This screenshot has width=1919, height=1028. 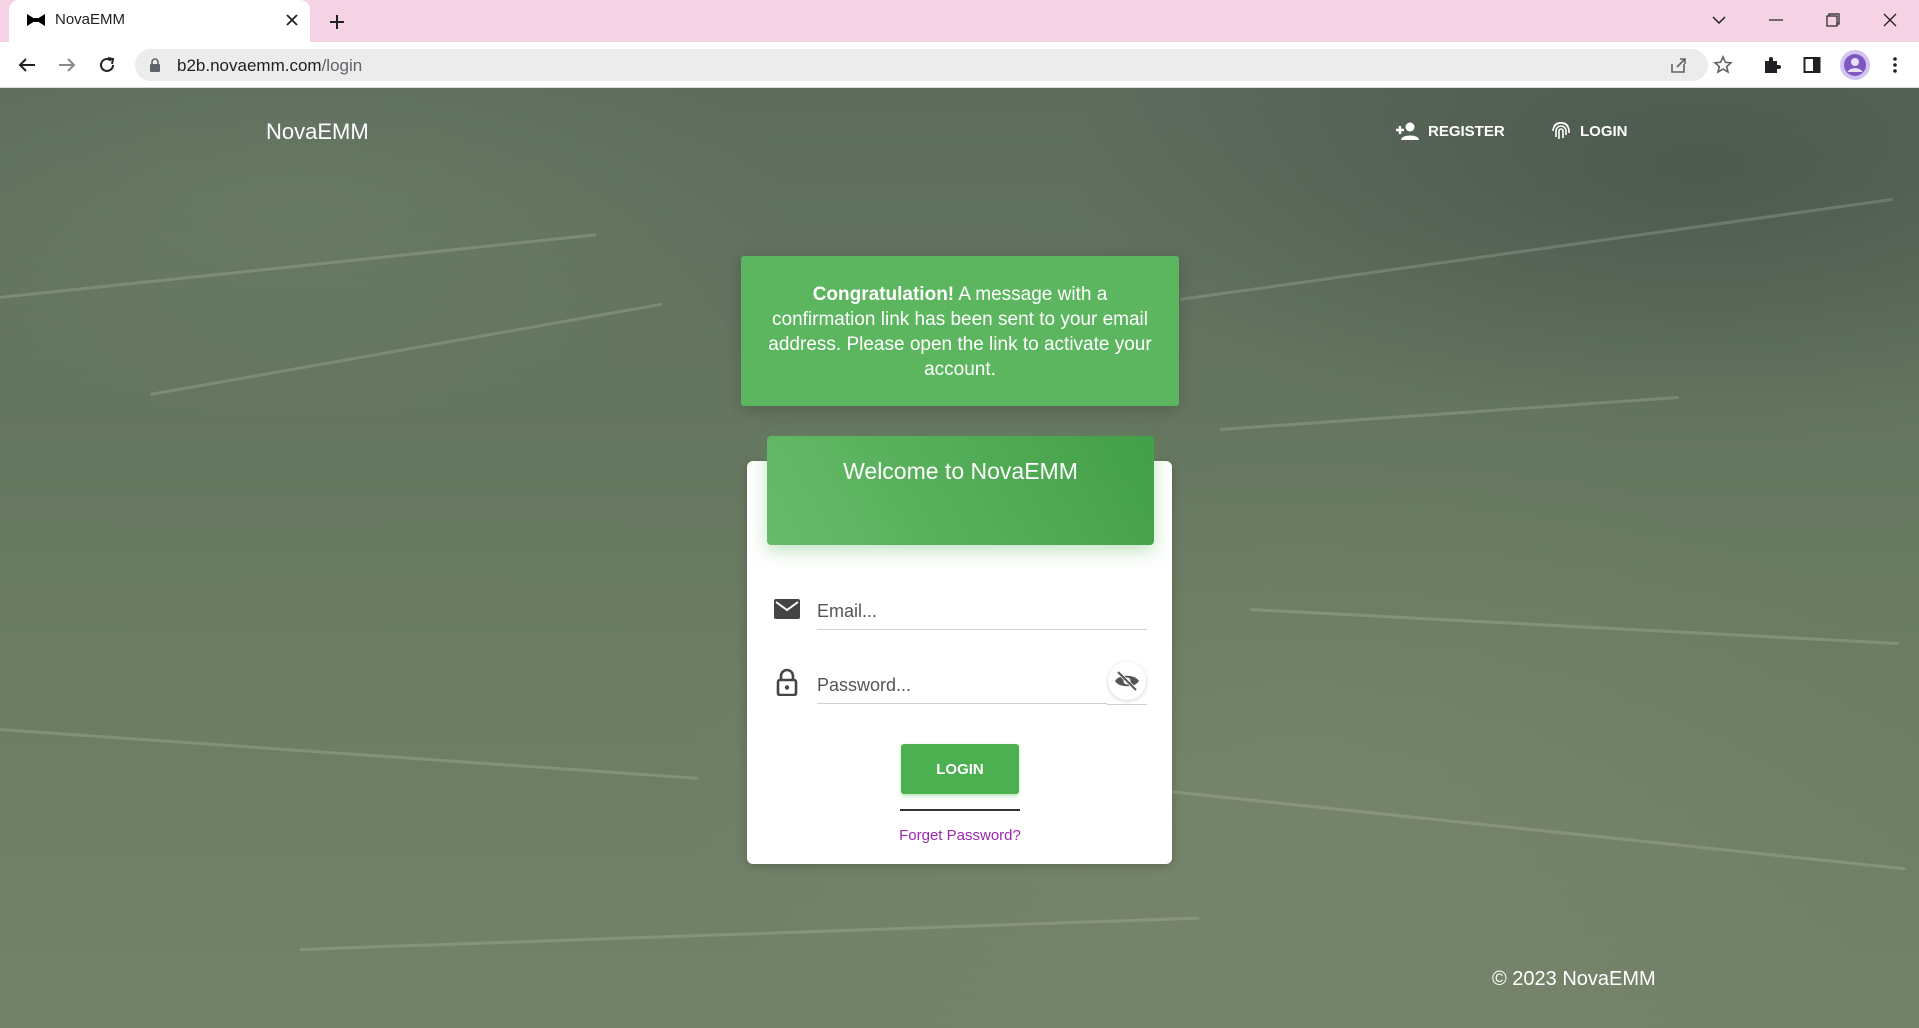 What do you see at coordinates (1772, 65) in the screenshot?
I see `extensions-puzzle-icon` at bounding box center [1772, 65].